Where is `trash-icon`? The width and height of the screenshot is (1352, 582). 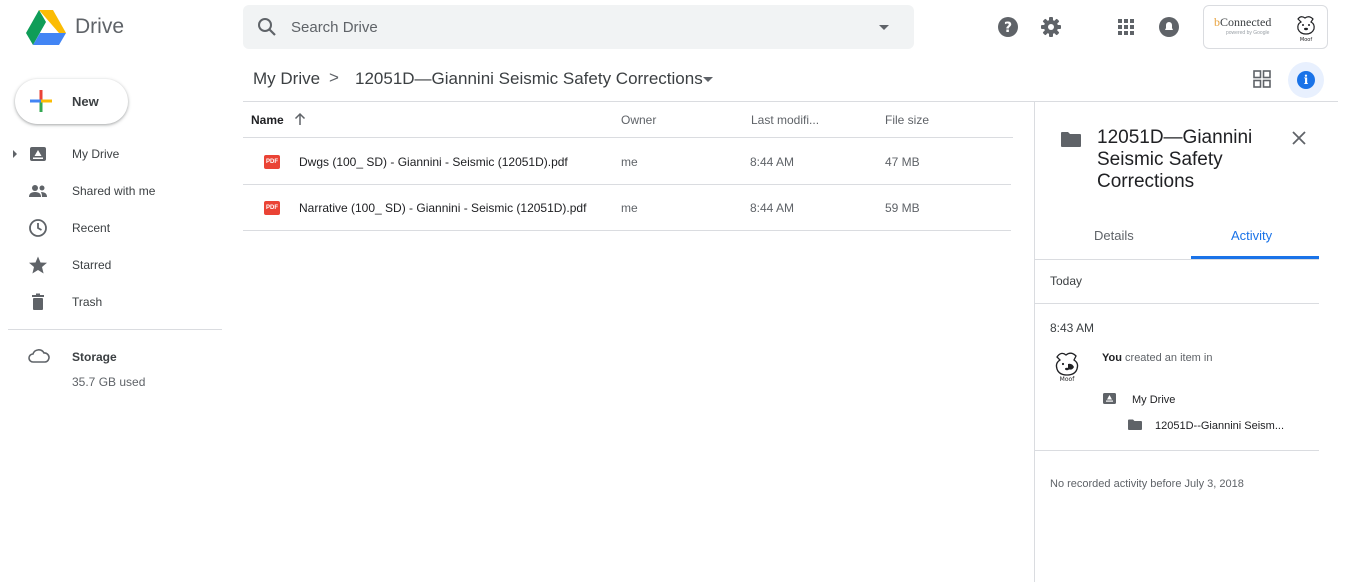
trash-icon is located at coordinates (38, 301).